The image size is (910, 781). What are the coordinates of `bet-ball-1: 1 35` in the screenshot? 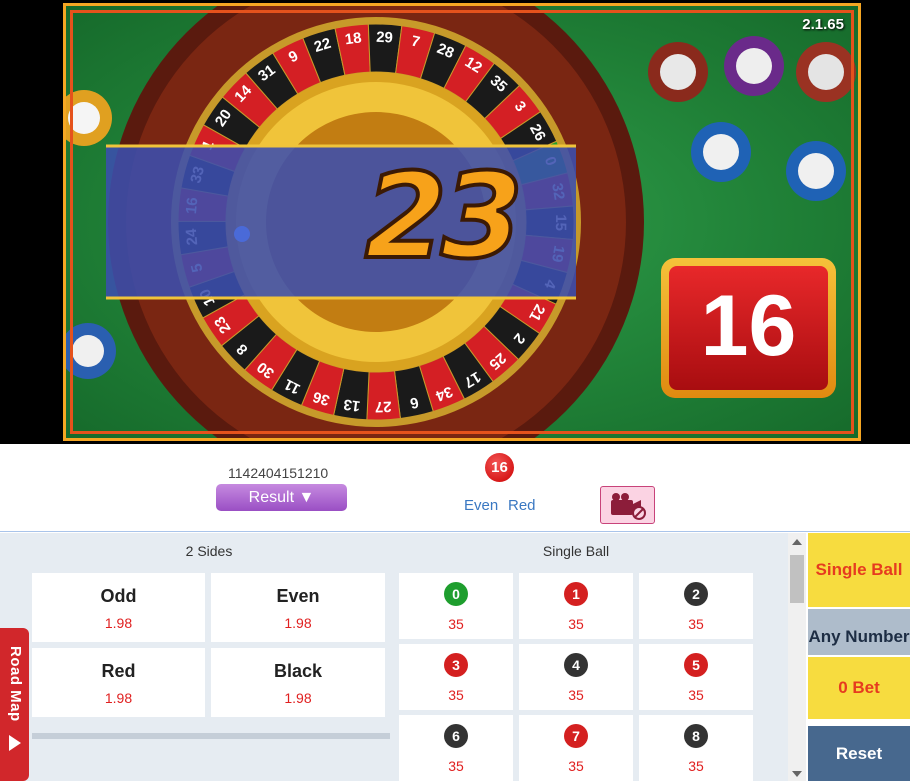 It's located at (576, 606).